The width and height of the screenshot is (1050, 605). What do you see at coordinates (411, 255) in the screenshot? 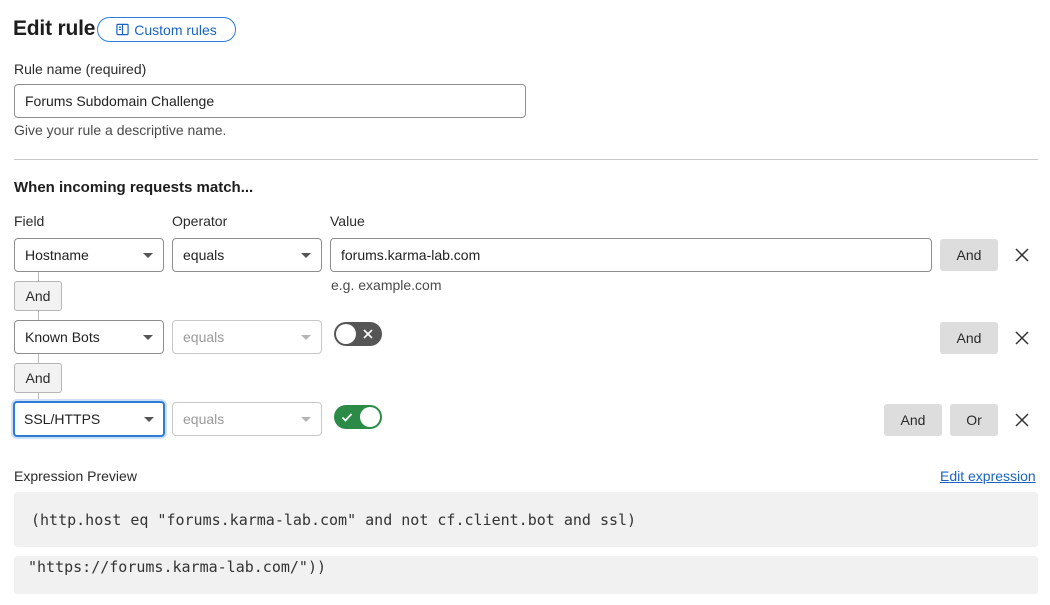
I see `value-input-text: forums.karma-lab.com` at bounding box center [411, 255].